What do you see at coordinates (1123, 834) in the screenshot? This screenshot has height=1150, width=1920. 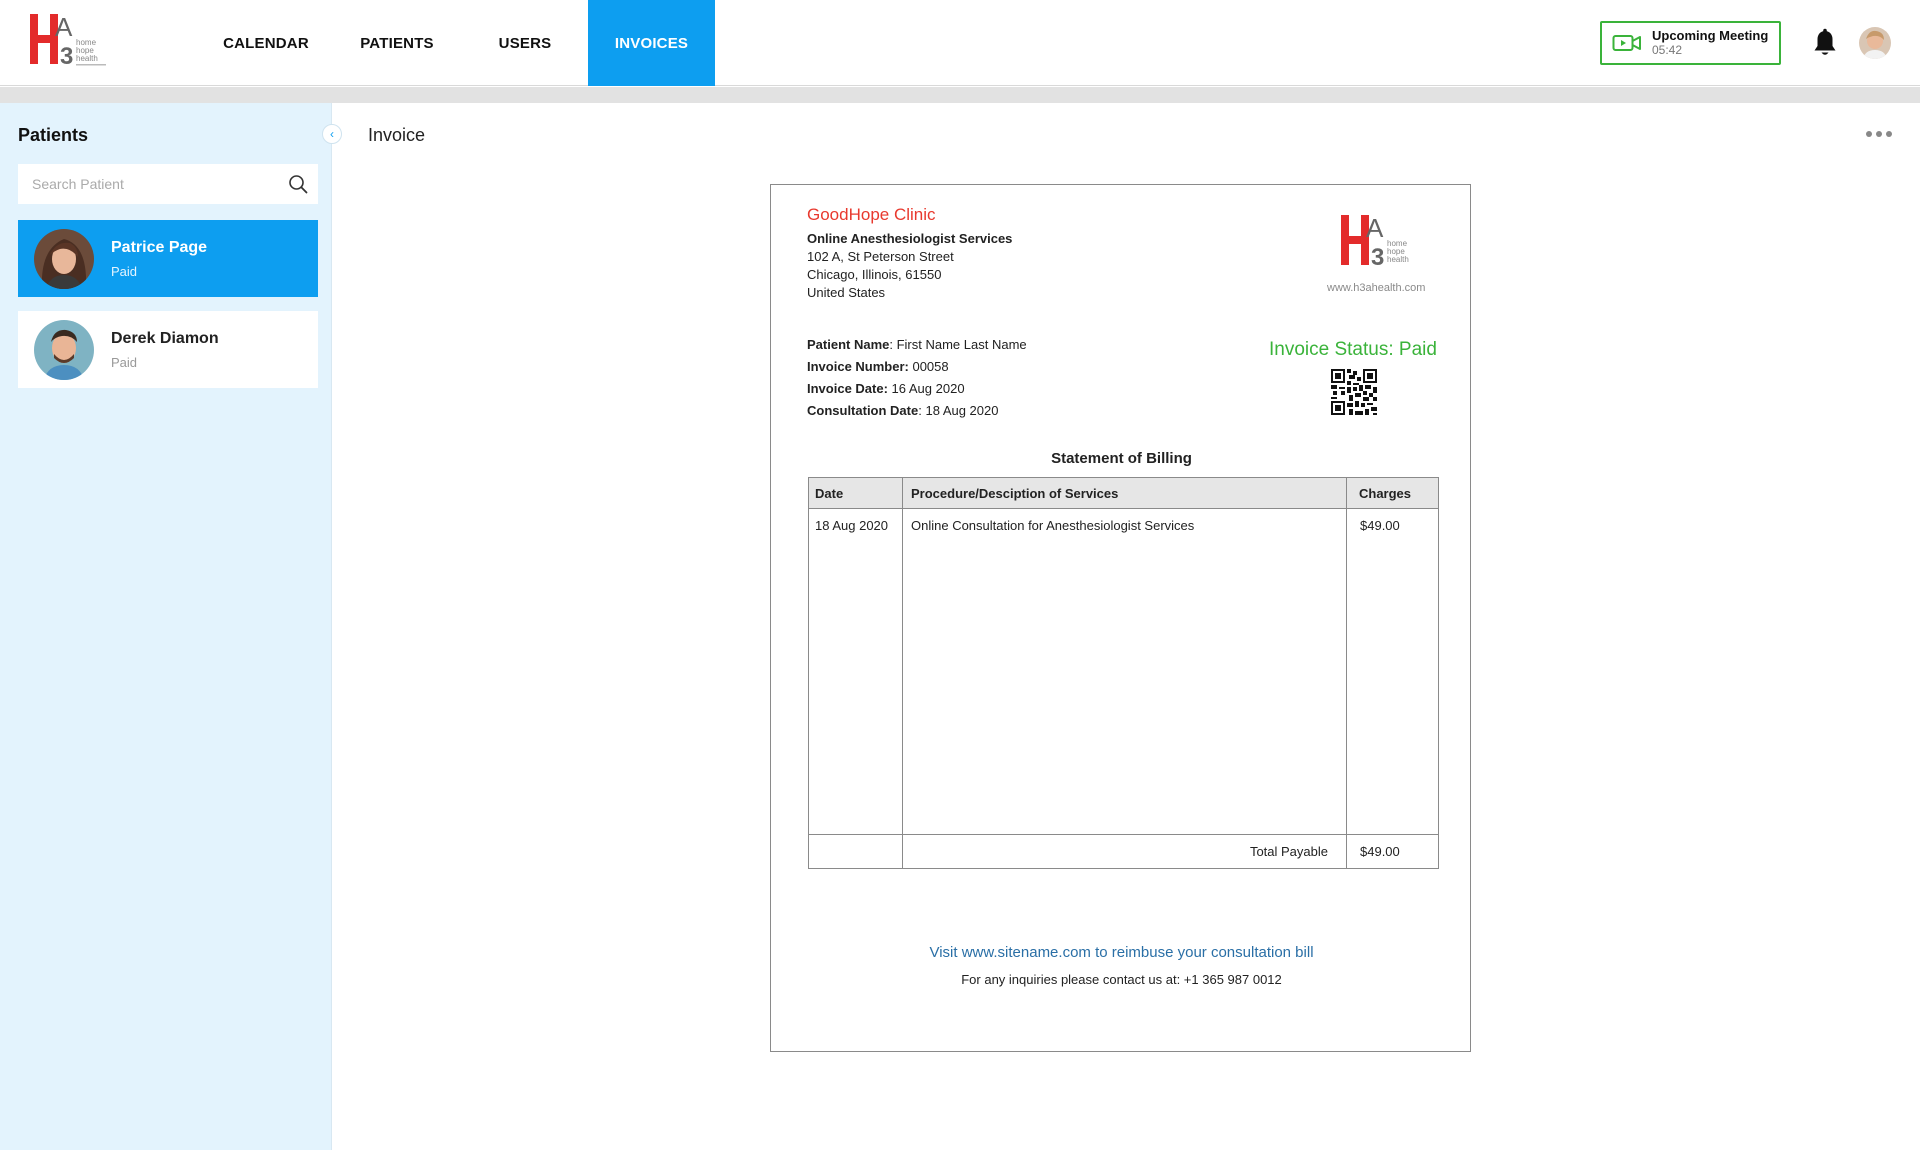 I see `total-divider` at bounding box center [1123, 834].